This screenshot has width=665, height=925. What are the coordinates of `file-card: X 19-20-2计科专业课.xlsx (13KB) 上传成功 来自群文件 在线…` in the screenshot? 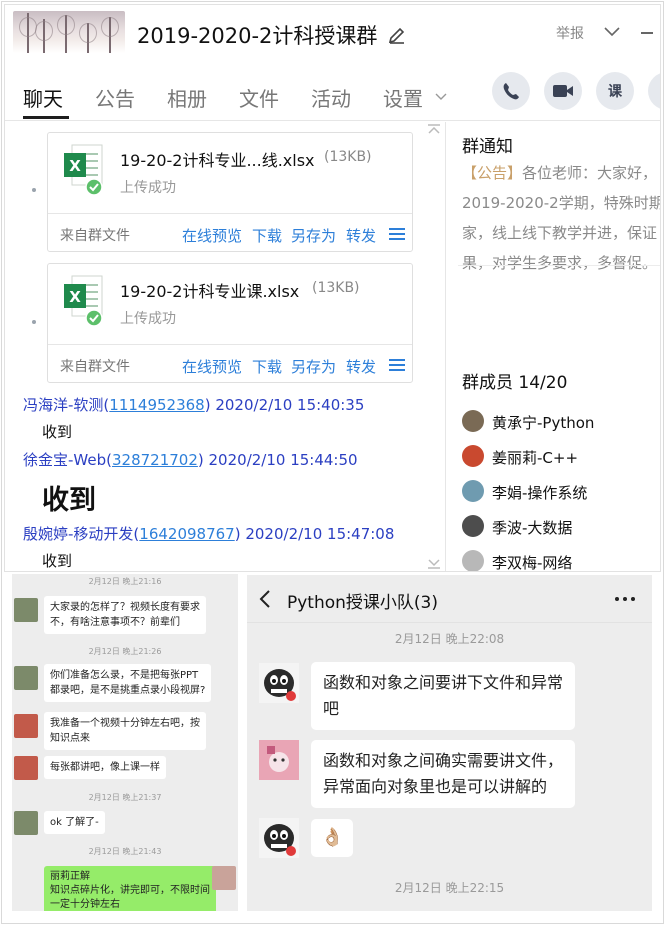 It's located at (230, 323).